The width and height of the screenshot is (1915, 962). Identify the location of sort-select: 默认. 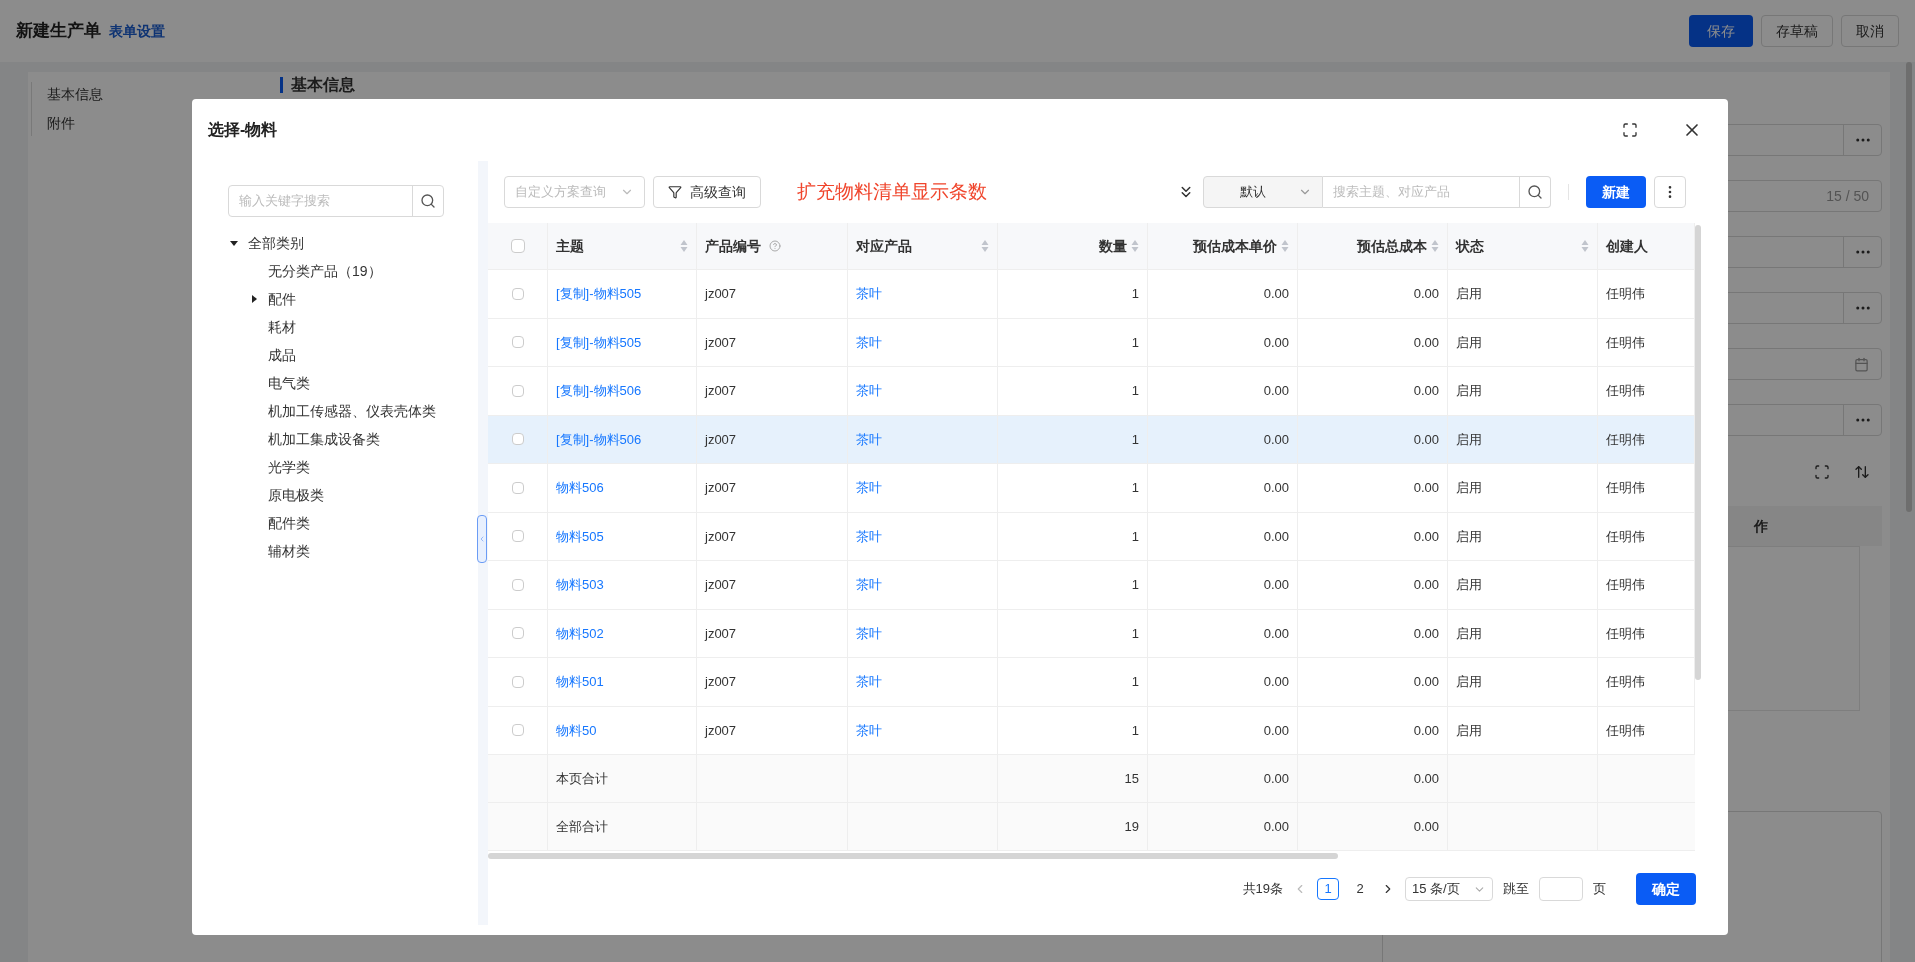
(1263, 192).